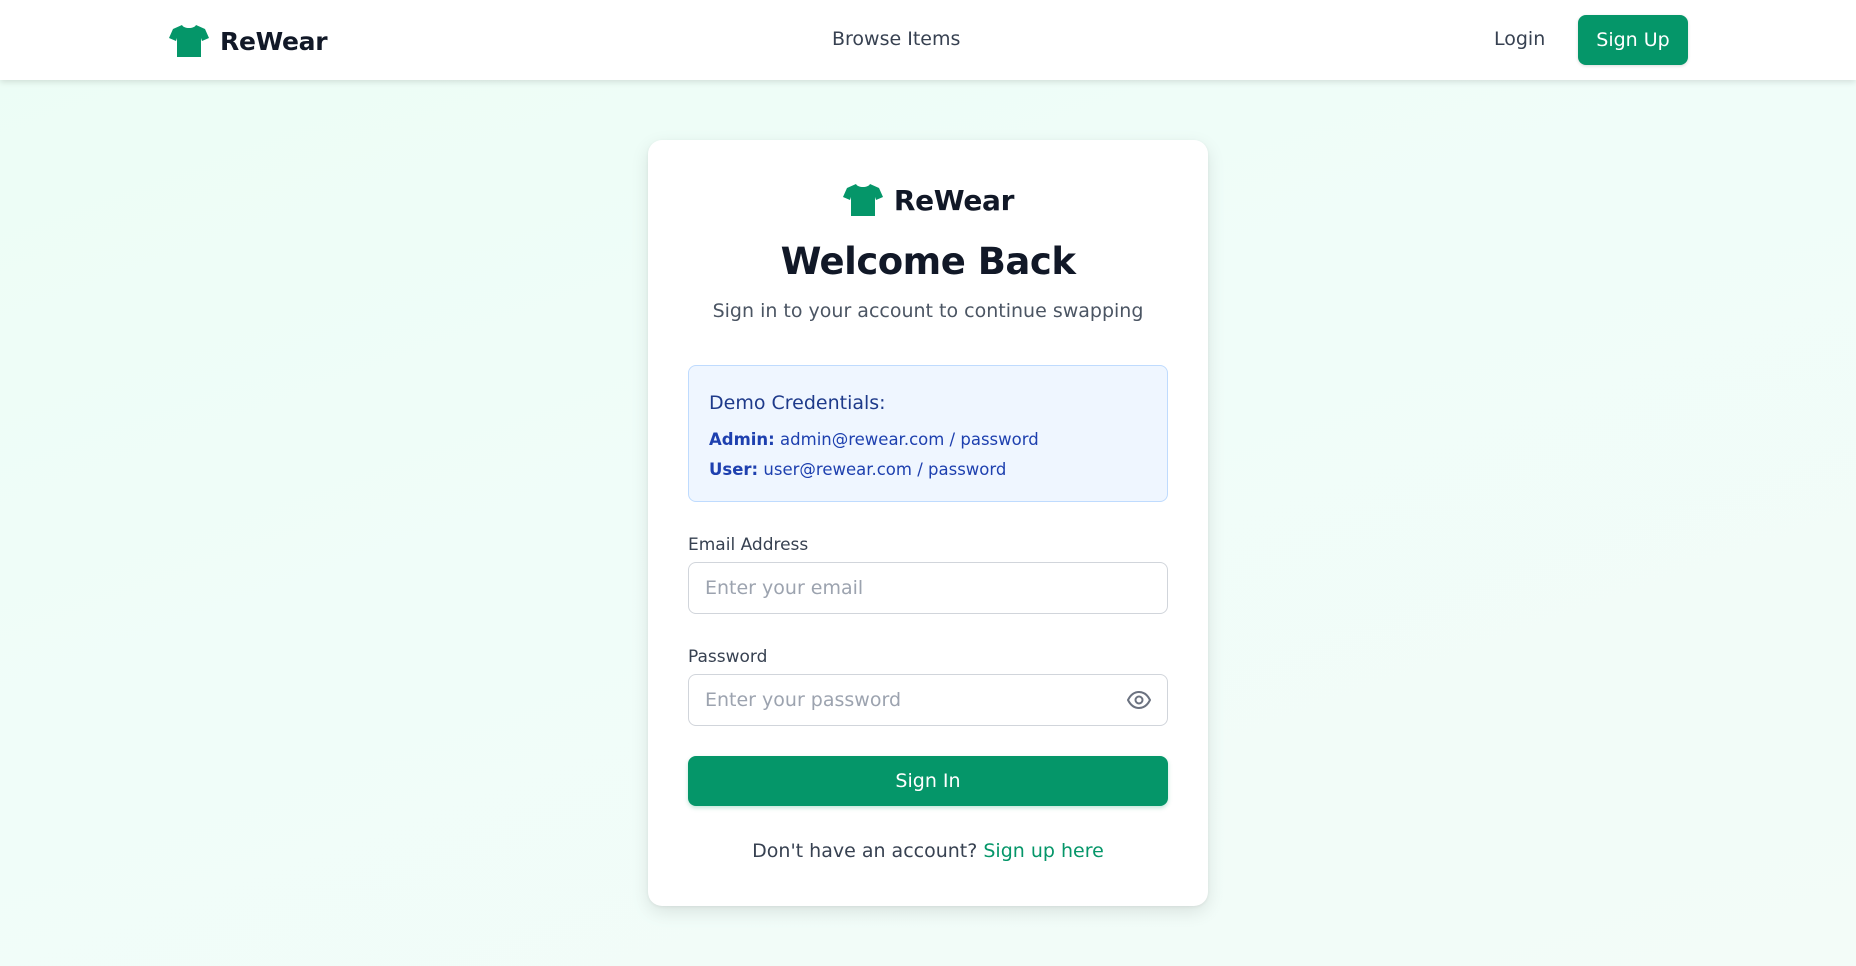  I want to click on navbar: ReWear Browse Items Login Sign Up, so click(928, 40).